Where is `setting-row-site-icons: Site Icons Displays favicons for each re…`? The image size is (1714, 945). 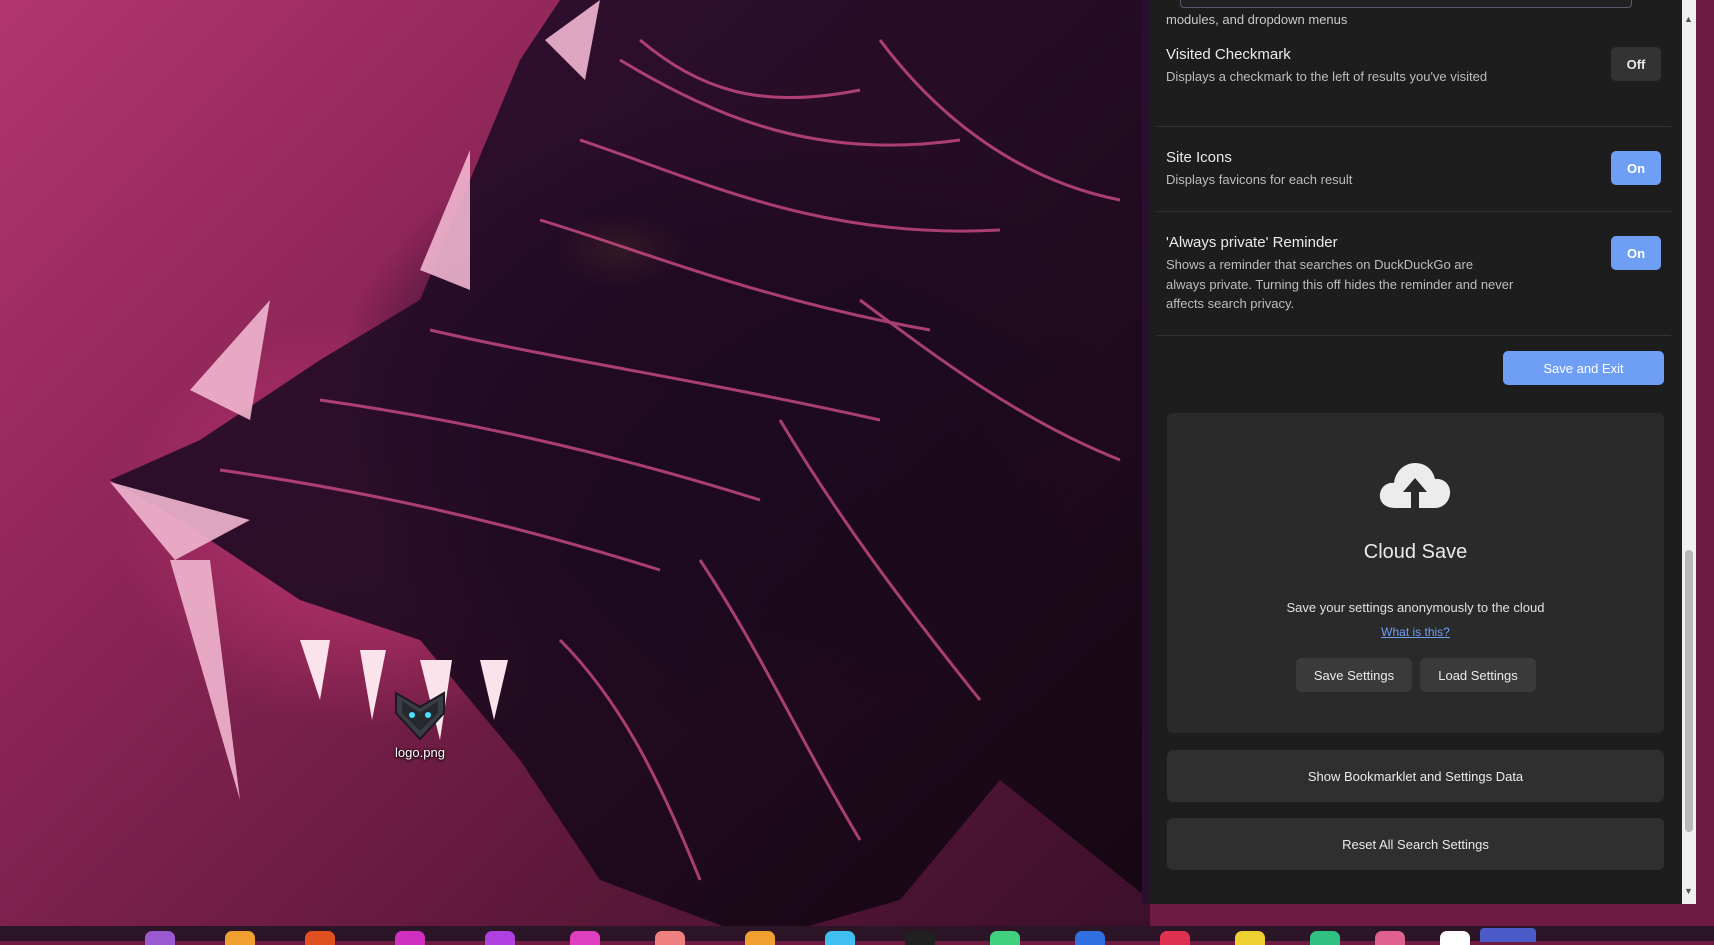
setting-row-site-icons: Site Icons Displays favicons for each re… is located at coordinates (1414, 169).